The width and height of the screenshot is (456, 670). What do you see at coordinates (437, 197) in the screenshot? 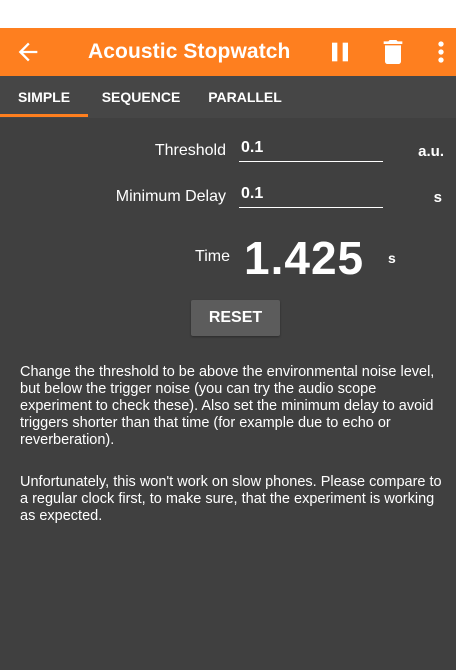
I see `minimum-delay-unit: s` at bounding box center [437, 197].